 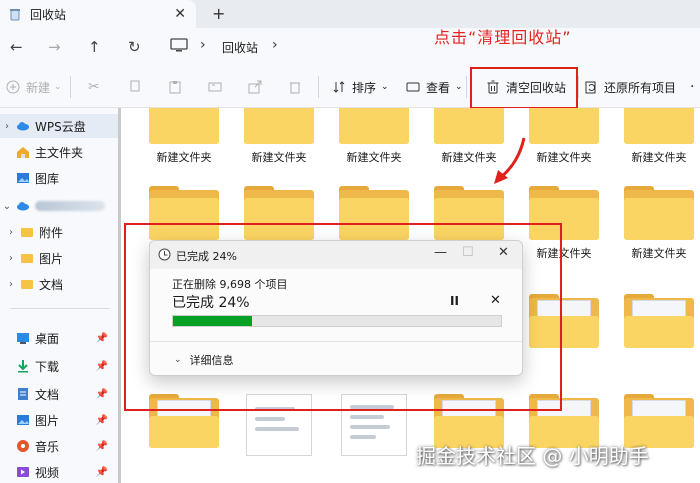 I want to click on computer-icon, so click(x=179, y=45).